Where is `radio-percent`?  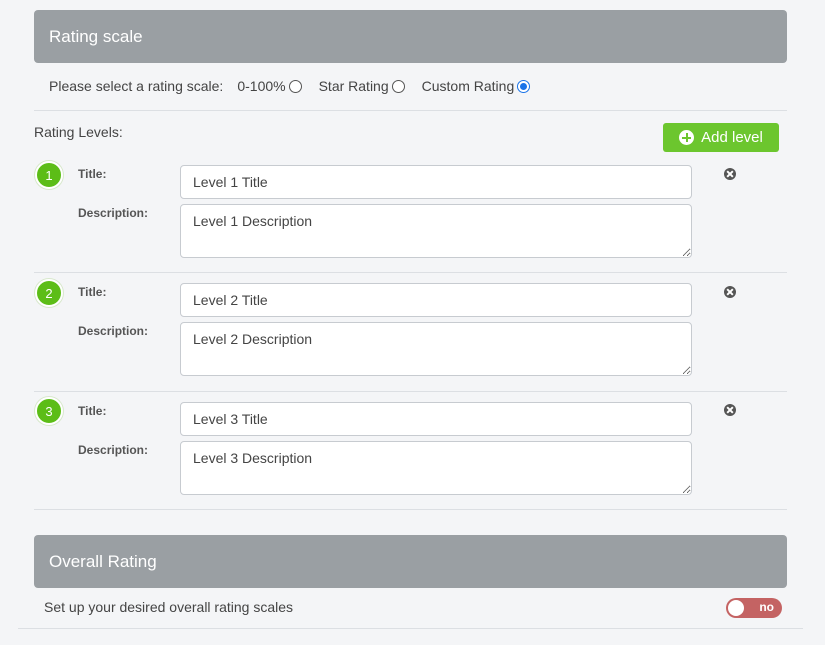 radio-percent is located at coordinates (295, 86).